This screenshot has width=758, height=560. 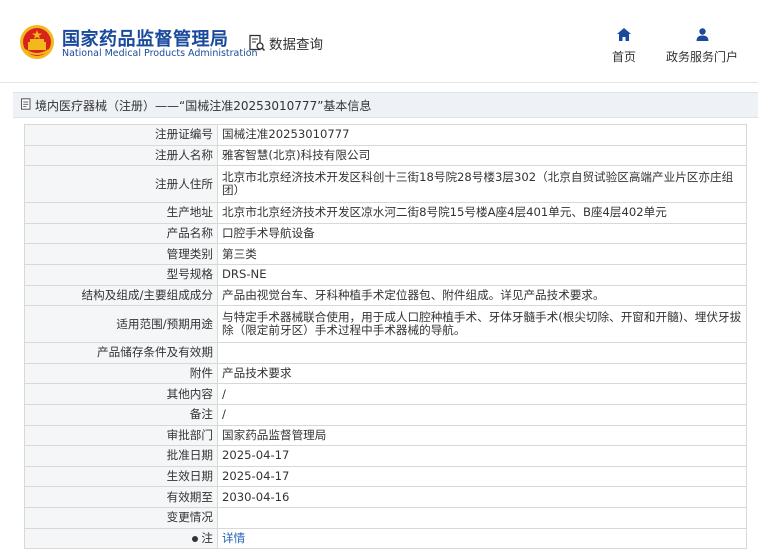 I want to click on table-row: 生效日期 2025-04-17, so click(x=385, y=476).